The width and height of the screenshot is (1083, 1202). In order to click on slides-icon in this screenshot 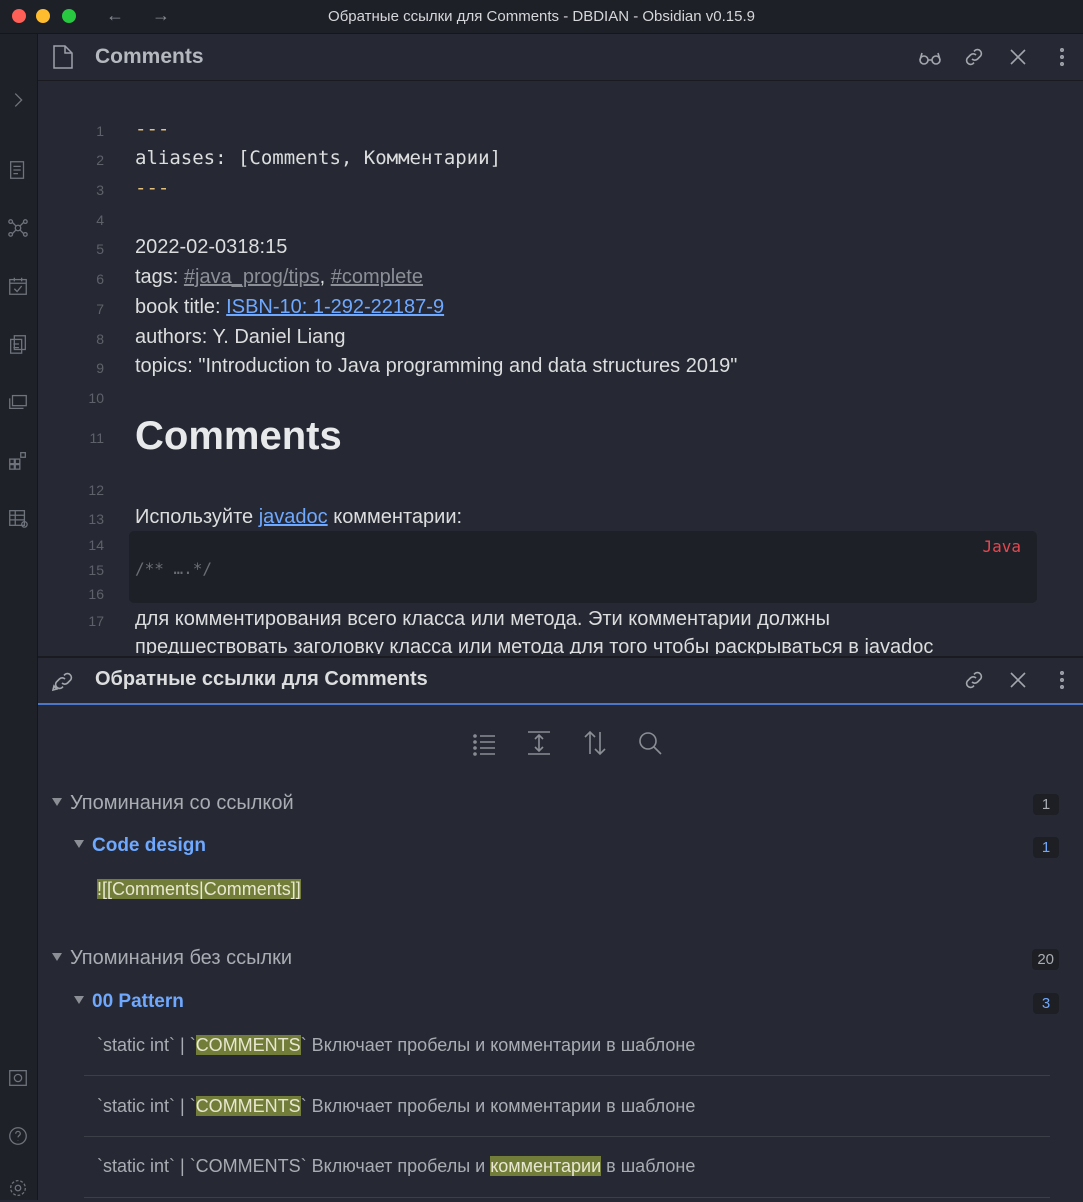, I will do `click(18, 402)`.